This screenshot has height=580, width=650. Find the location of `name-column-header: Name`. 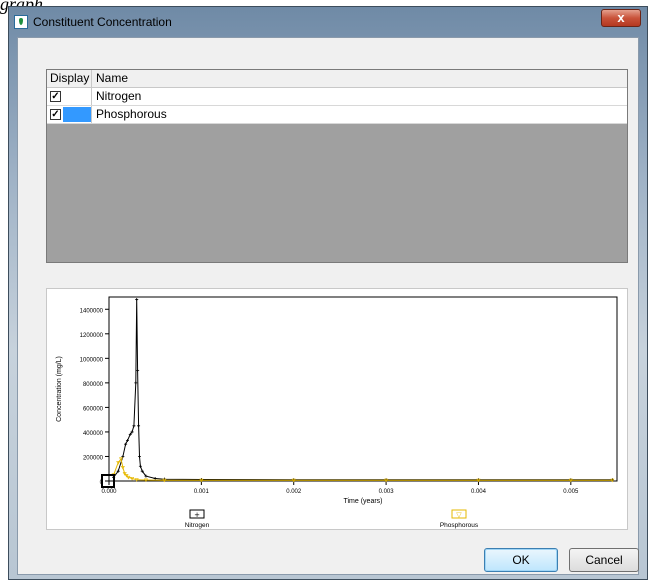

name-column-header: Name is located at coordinates (359, 78).